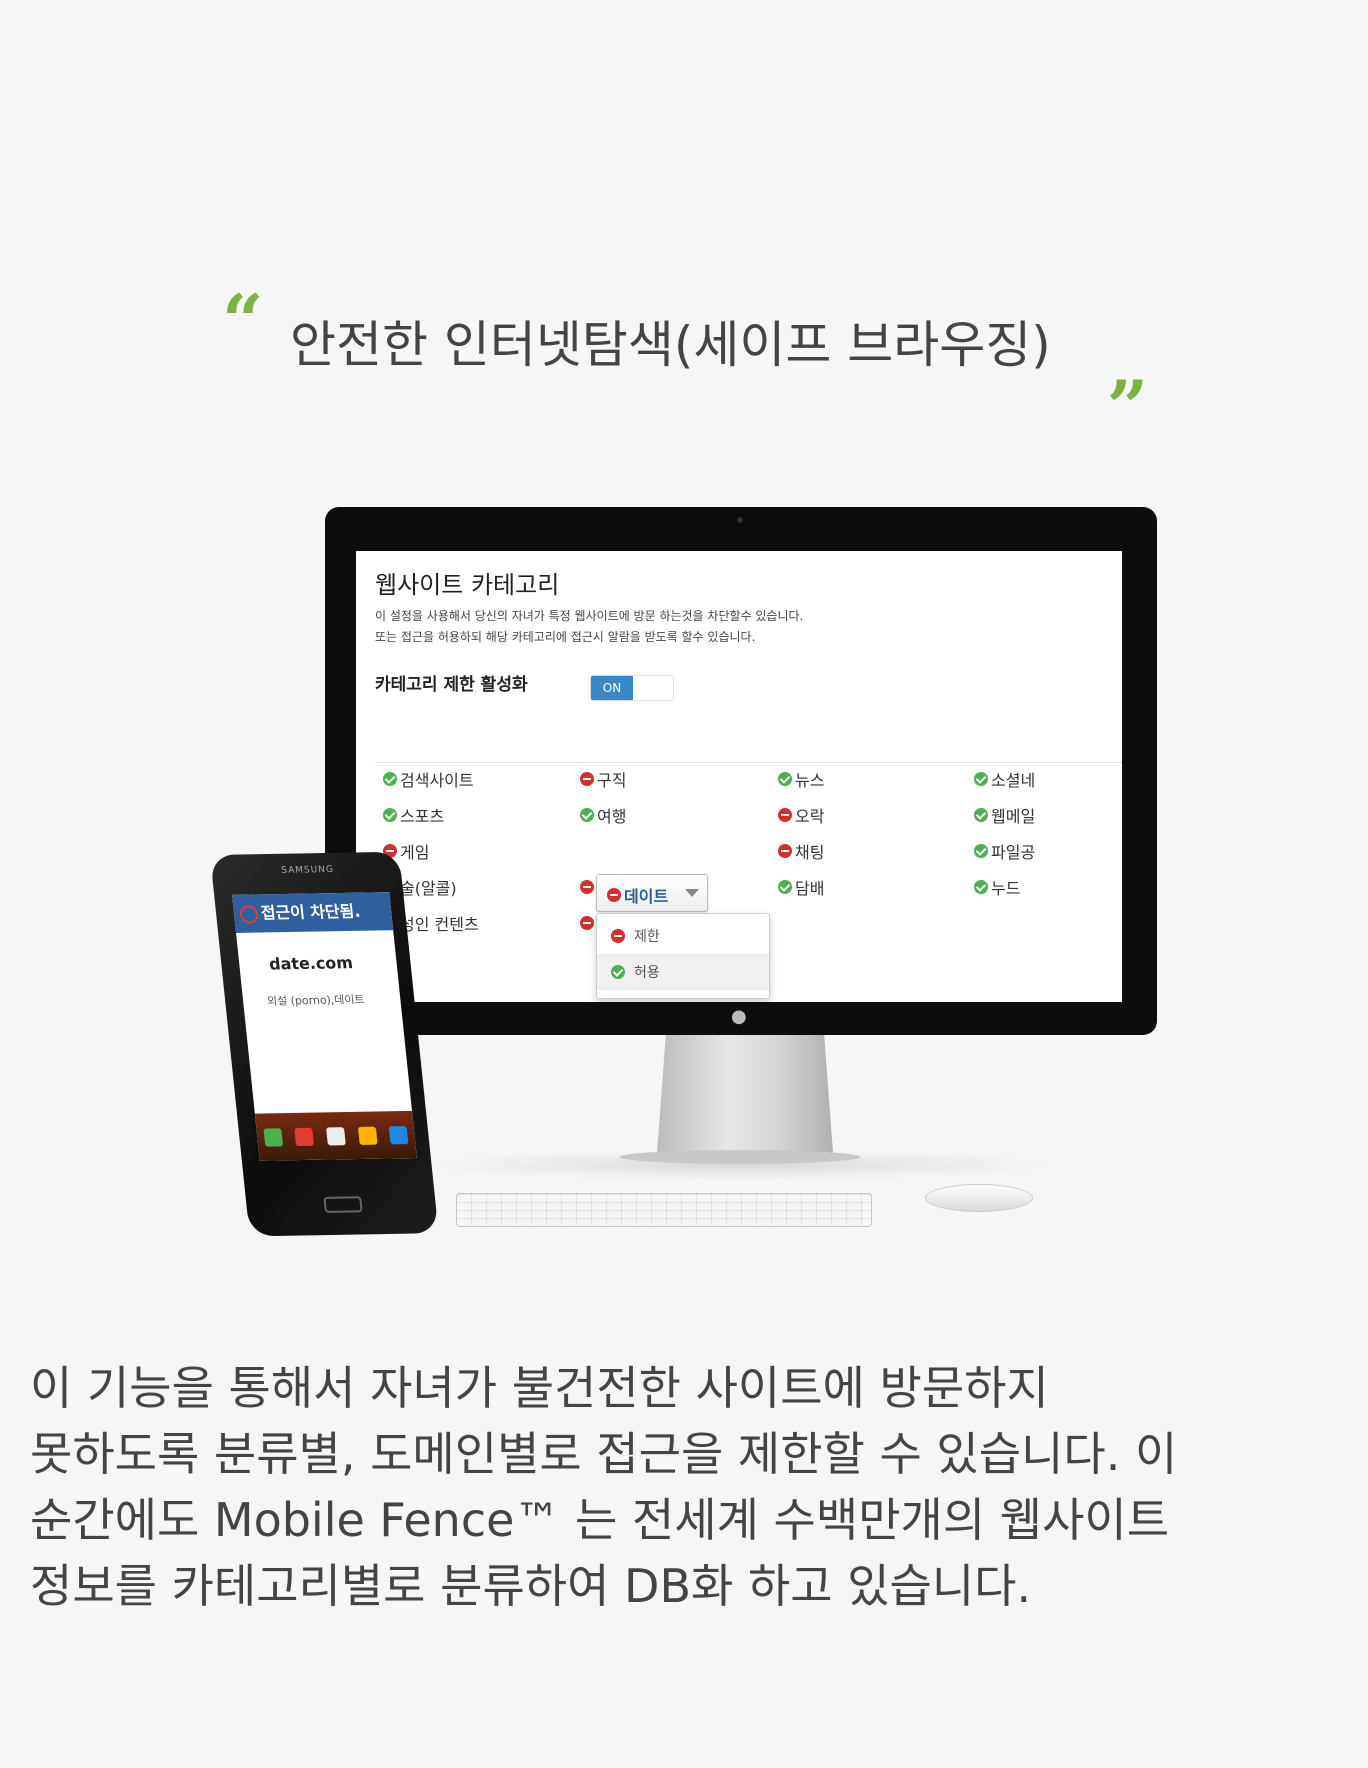  I want to click on category-item: 누드, so click(997, 887).